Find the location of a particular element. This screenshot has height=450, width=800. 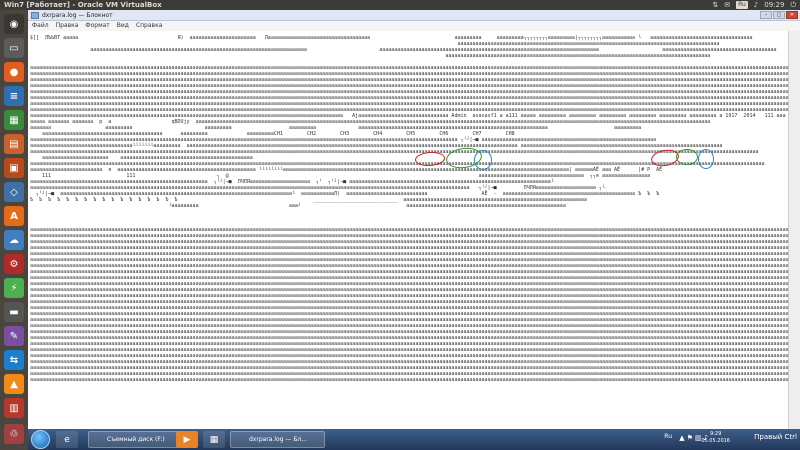

host-tray: ⇅ ✉ Ru ♪ 09:29 ⏻ is located at coordinates (754, 5).